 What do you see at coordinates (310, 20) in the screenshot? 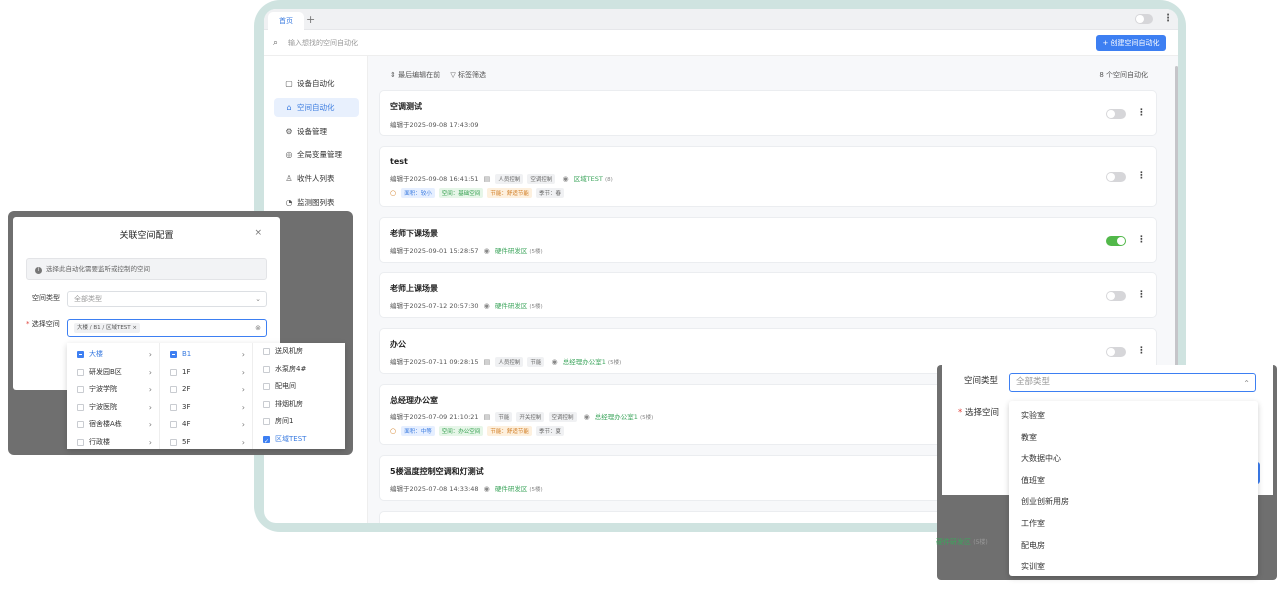
I see `add-tab-button: +` at bounding box center [310, 20].